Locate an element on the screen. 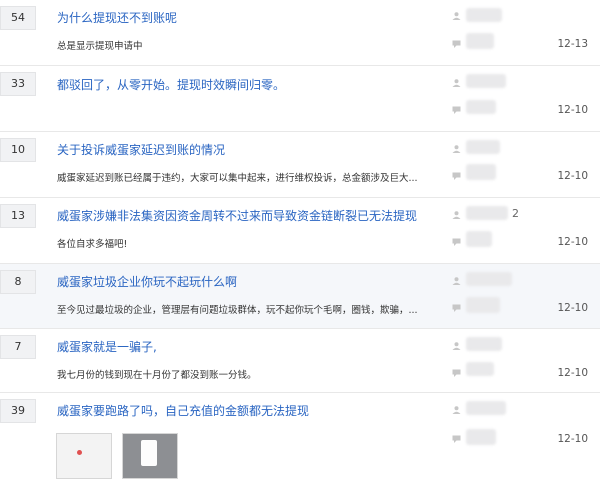 This screenshot has width=600, height=481. topic-snippet: 各位自求多福吧! is located at coordinates (92, 244).